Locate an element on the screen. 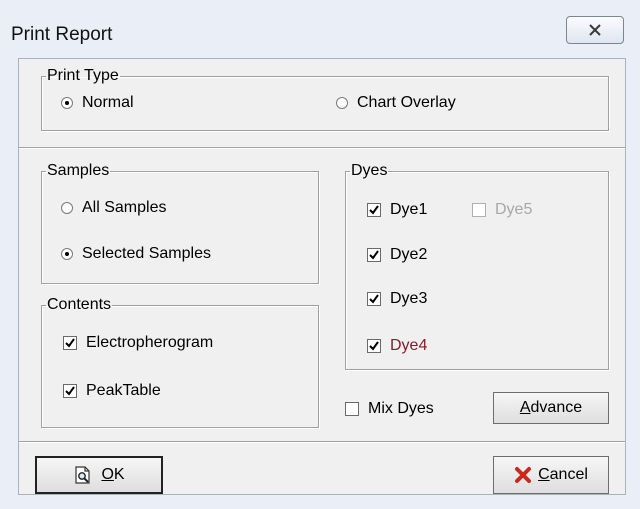  cancel-label: ancel is located at coordinates (568, 474).